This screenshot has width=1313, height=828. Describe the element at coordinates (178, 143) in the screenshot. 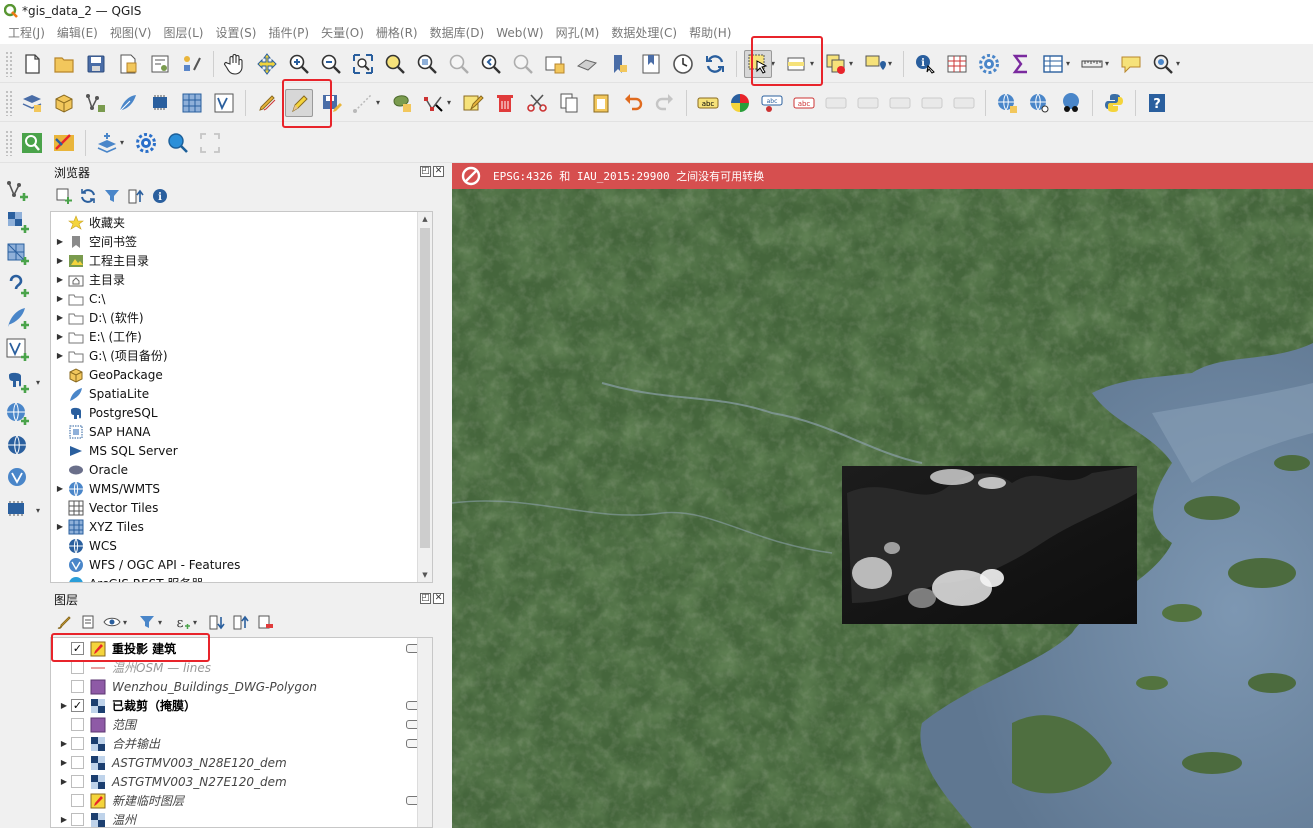

I see `magnifier-button` at that location.